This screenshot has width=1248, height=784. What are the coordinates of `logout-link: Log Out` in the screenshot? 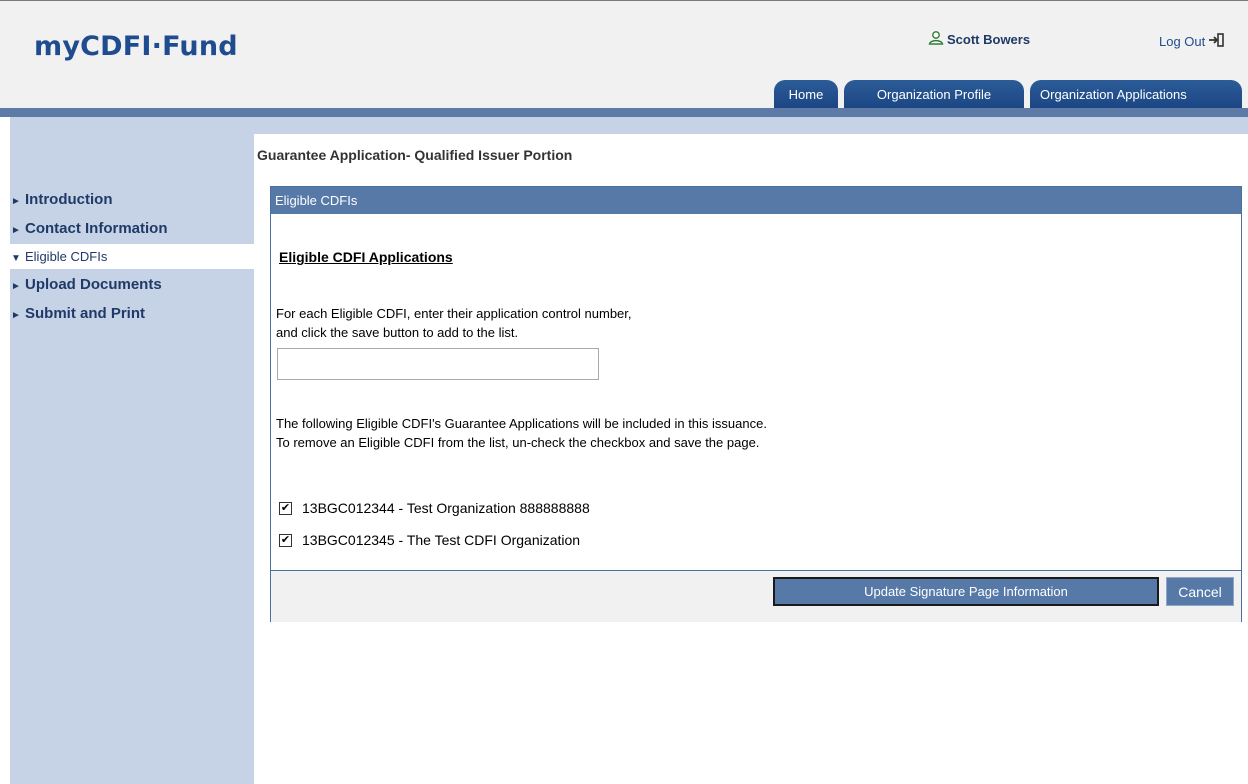 It's located at (1192, 41).